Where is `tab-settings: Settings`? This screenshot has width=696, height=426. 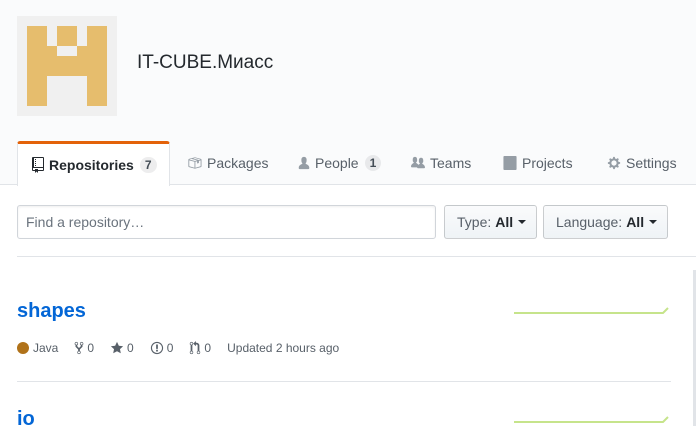 tab-settings: Settings is located at coordinates (642, 163).